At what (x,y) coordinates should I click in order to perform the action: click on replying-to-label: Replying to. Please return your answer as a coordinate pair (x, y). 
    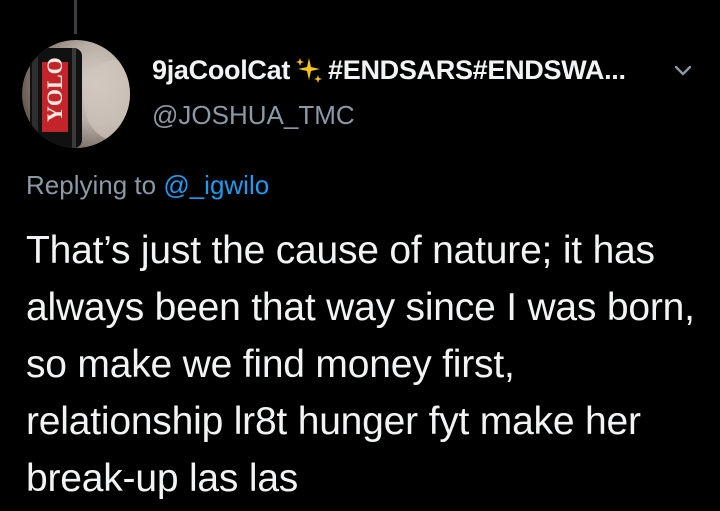
    Looking at the image, I should click on (91, 185).